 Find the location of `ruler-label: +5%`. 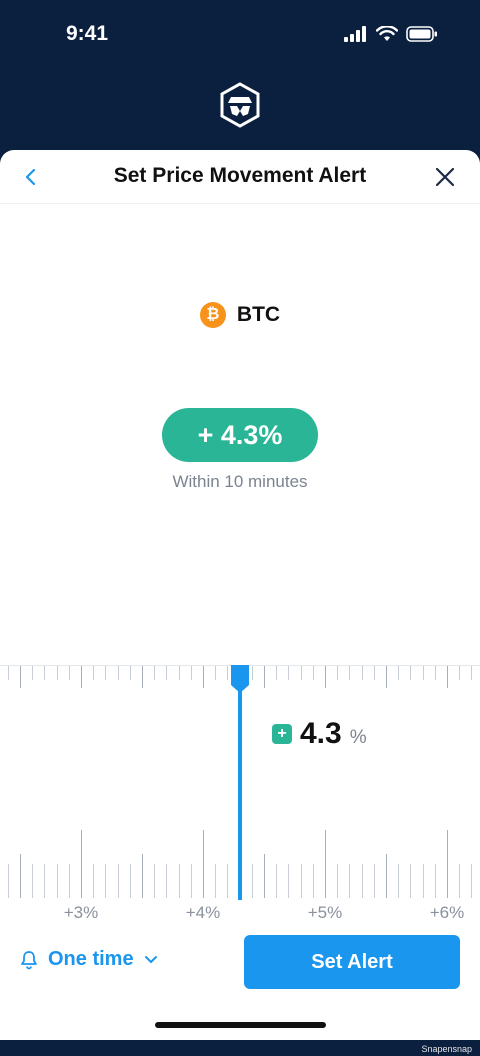

ruler-label: +5% is located at coordinates (325, 912).